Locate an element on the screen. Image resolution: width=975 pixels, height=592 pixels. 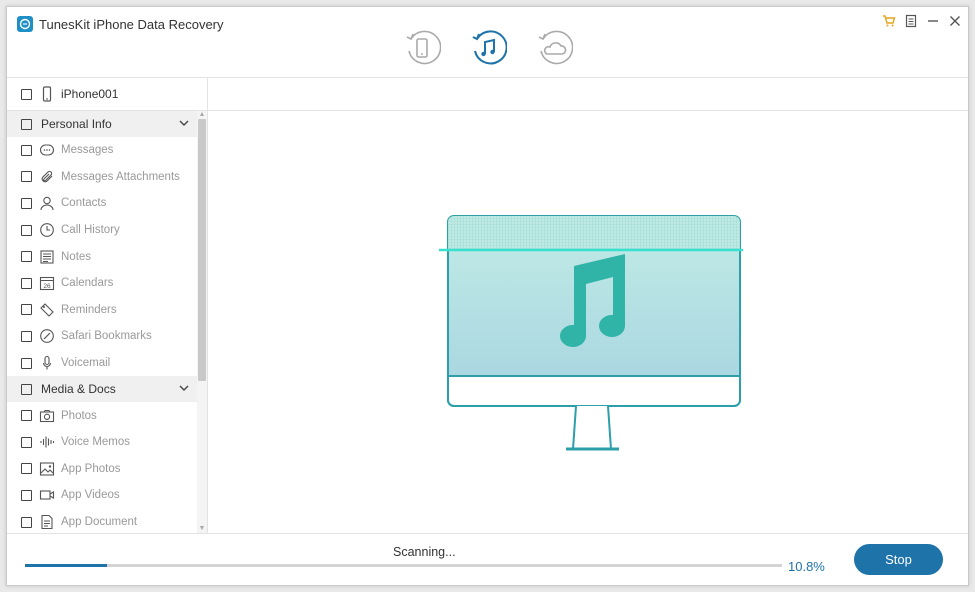
progress-track is located at coordinates (403, 565).